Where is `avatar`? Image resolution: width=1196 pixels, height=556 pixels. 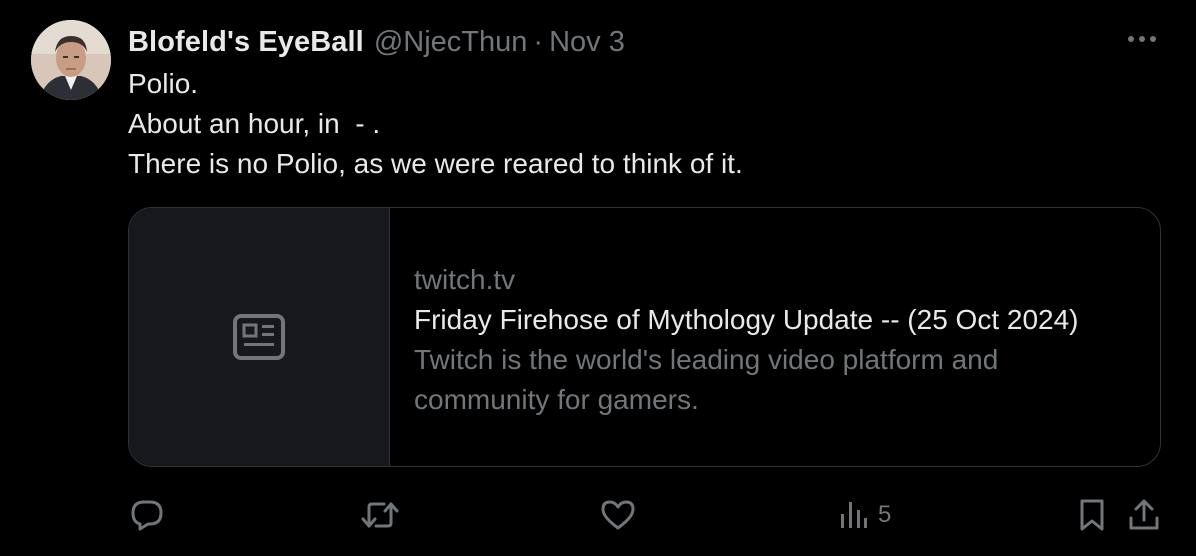 avatar is located at coordinates (71, 60).